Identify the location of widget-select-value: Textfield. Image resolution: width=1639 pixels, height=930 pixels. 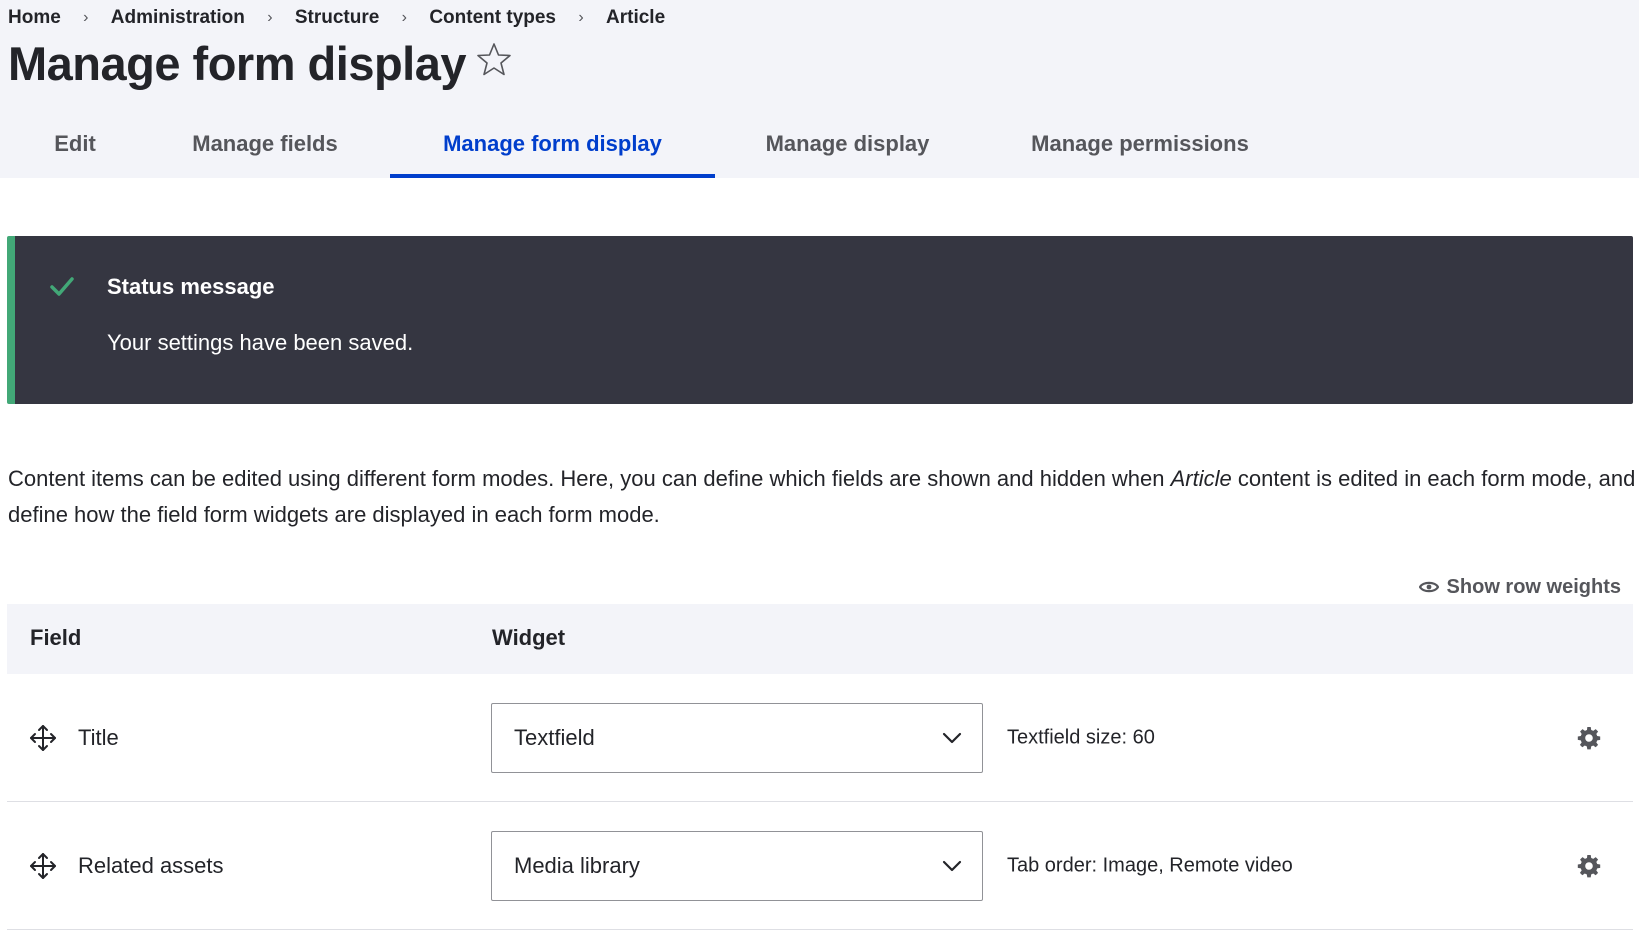
(554, 737).